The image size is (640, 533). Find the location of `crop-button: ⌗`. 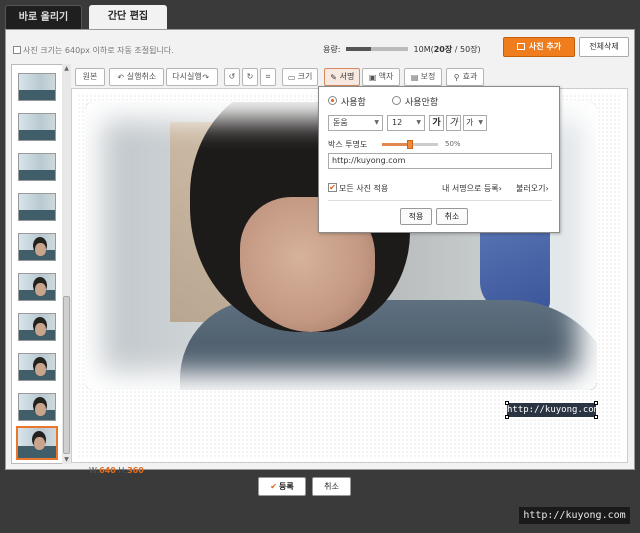

crop-button: ⌗ is located at coordinates (268, 77).